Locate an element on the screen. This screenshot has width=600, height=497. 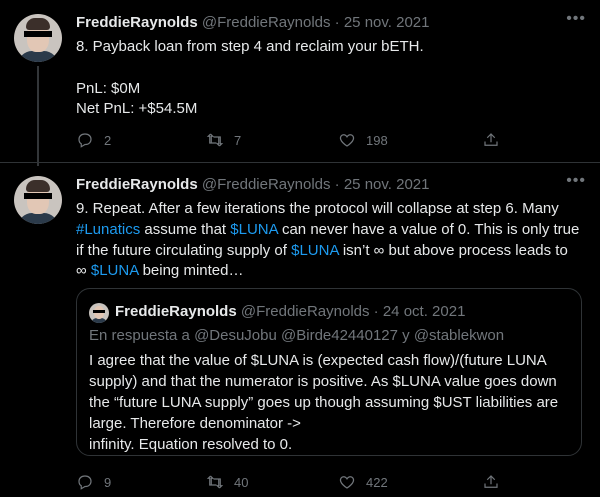
reply-count: 2 is located at coordinates (108, 140).